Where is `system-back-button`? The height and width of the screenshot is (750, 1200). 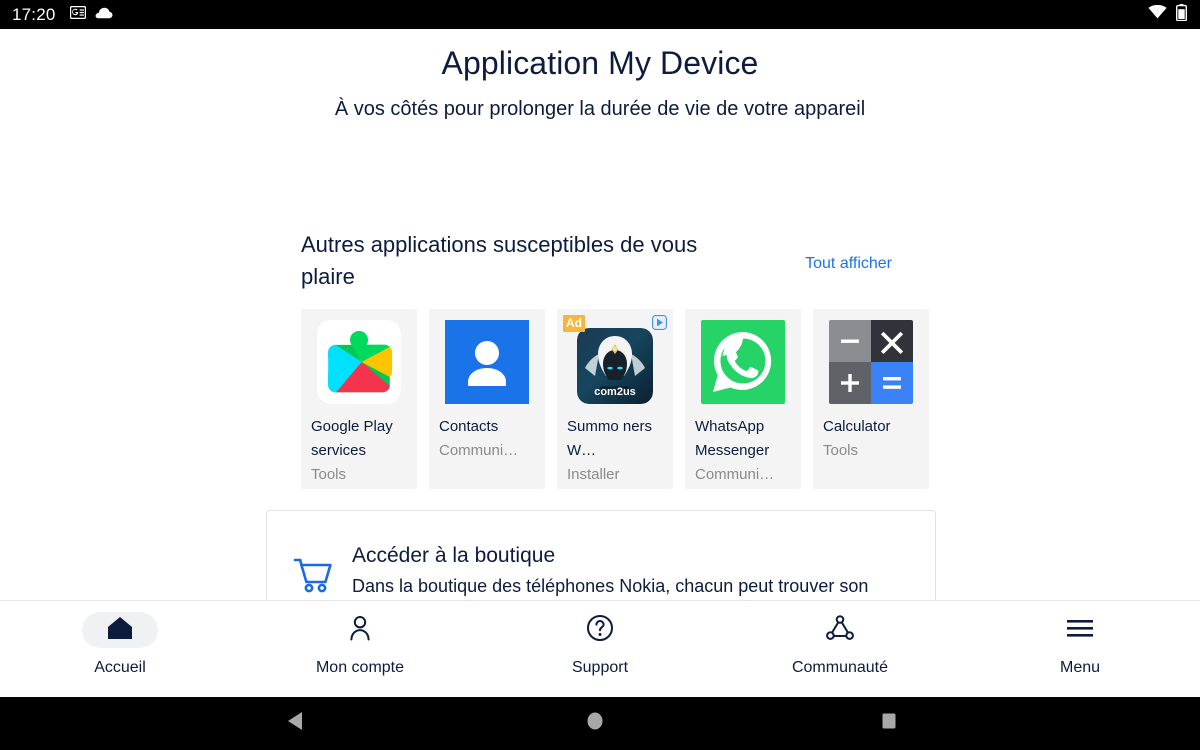
system-back-button is located at coordinates (295, 723).